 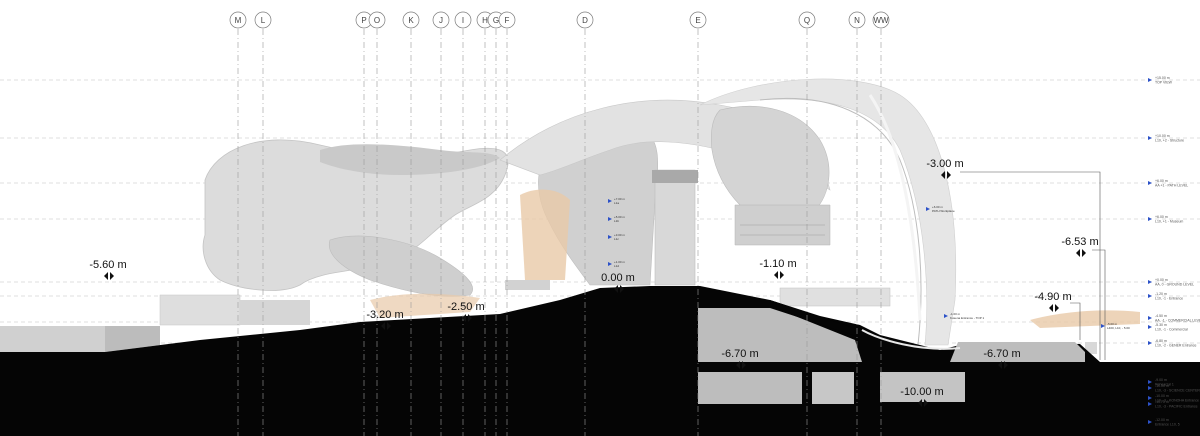 What do you see at coordinates (1176, 407) in the screenshot?
I see `level-tag-name: L10, -3 - PACIFIC Entrance` at bounding box center [1176, 407].